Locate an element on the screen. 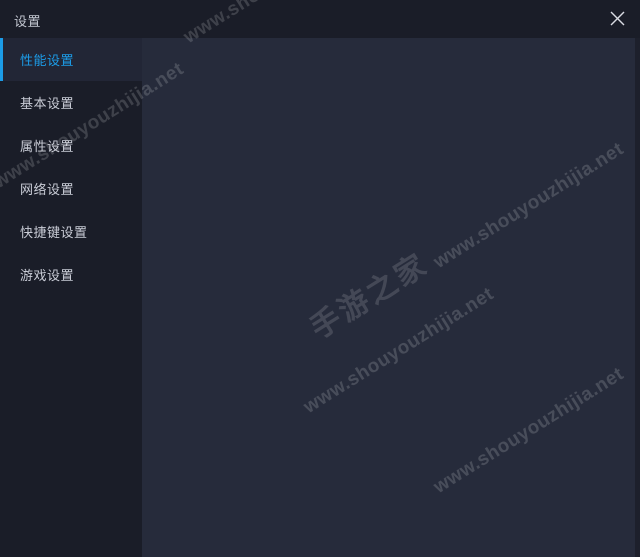 Image resolution: width=640 pixels, height=557 pixels. sidebar-item-label: 性能设置 is located at coordinates (47, 60).